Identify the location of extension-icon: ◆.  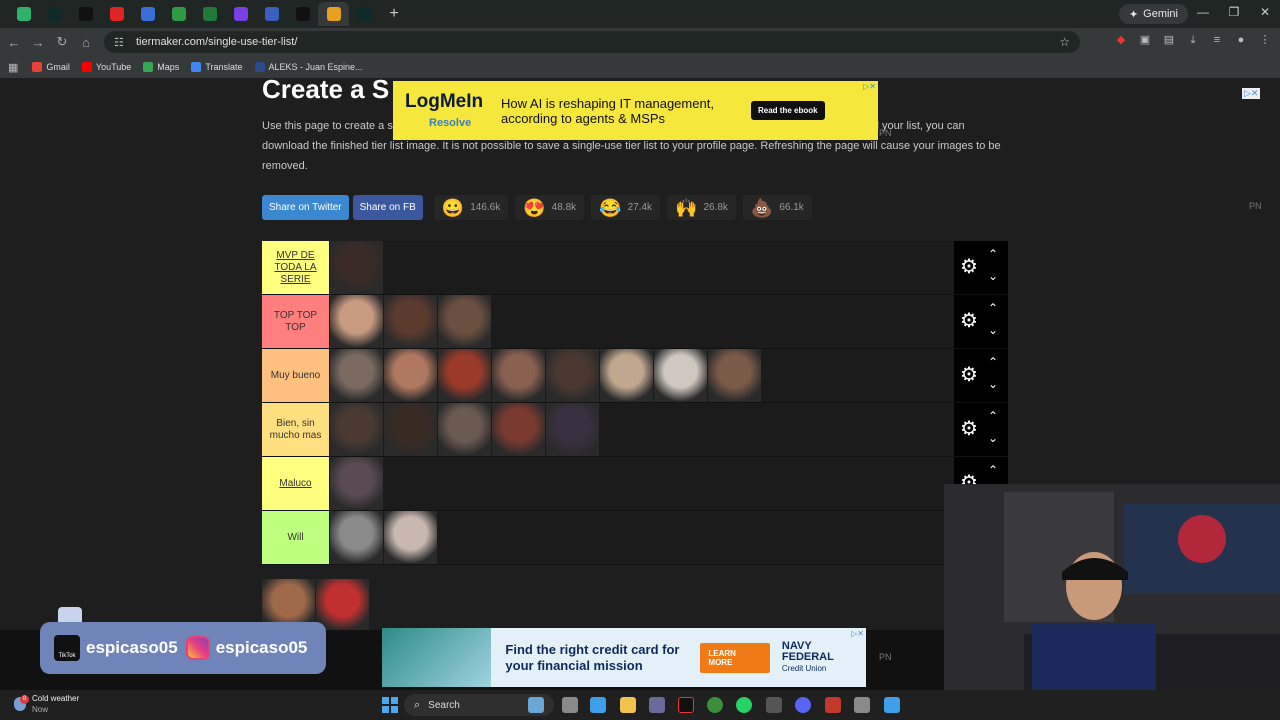
(1121, 40).